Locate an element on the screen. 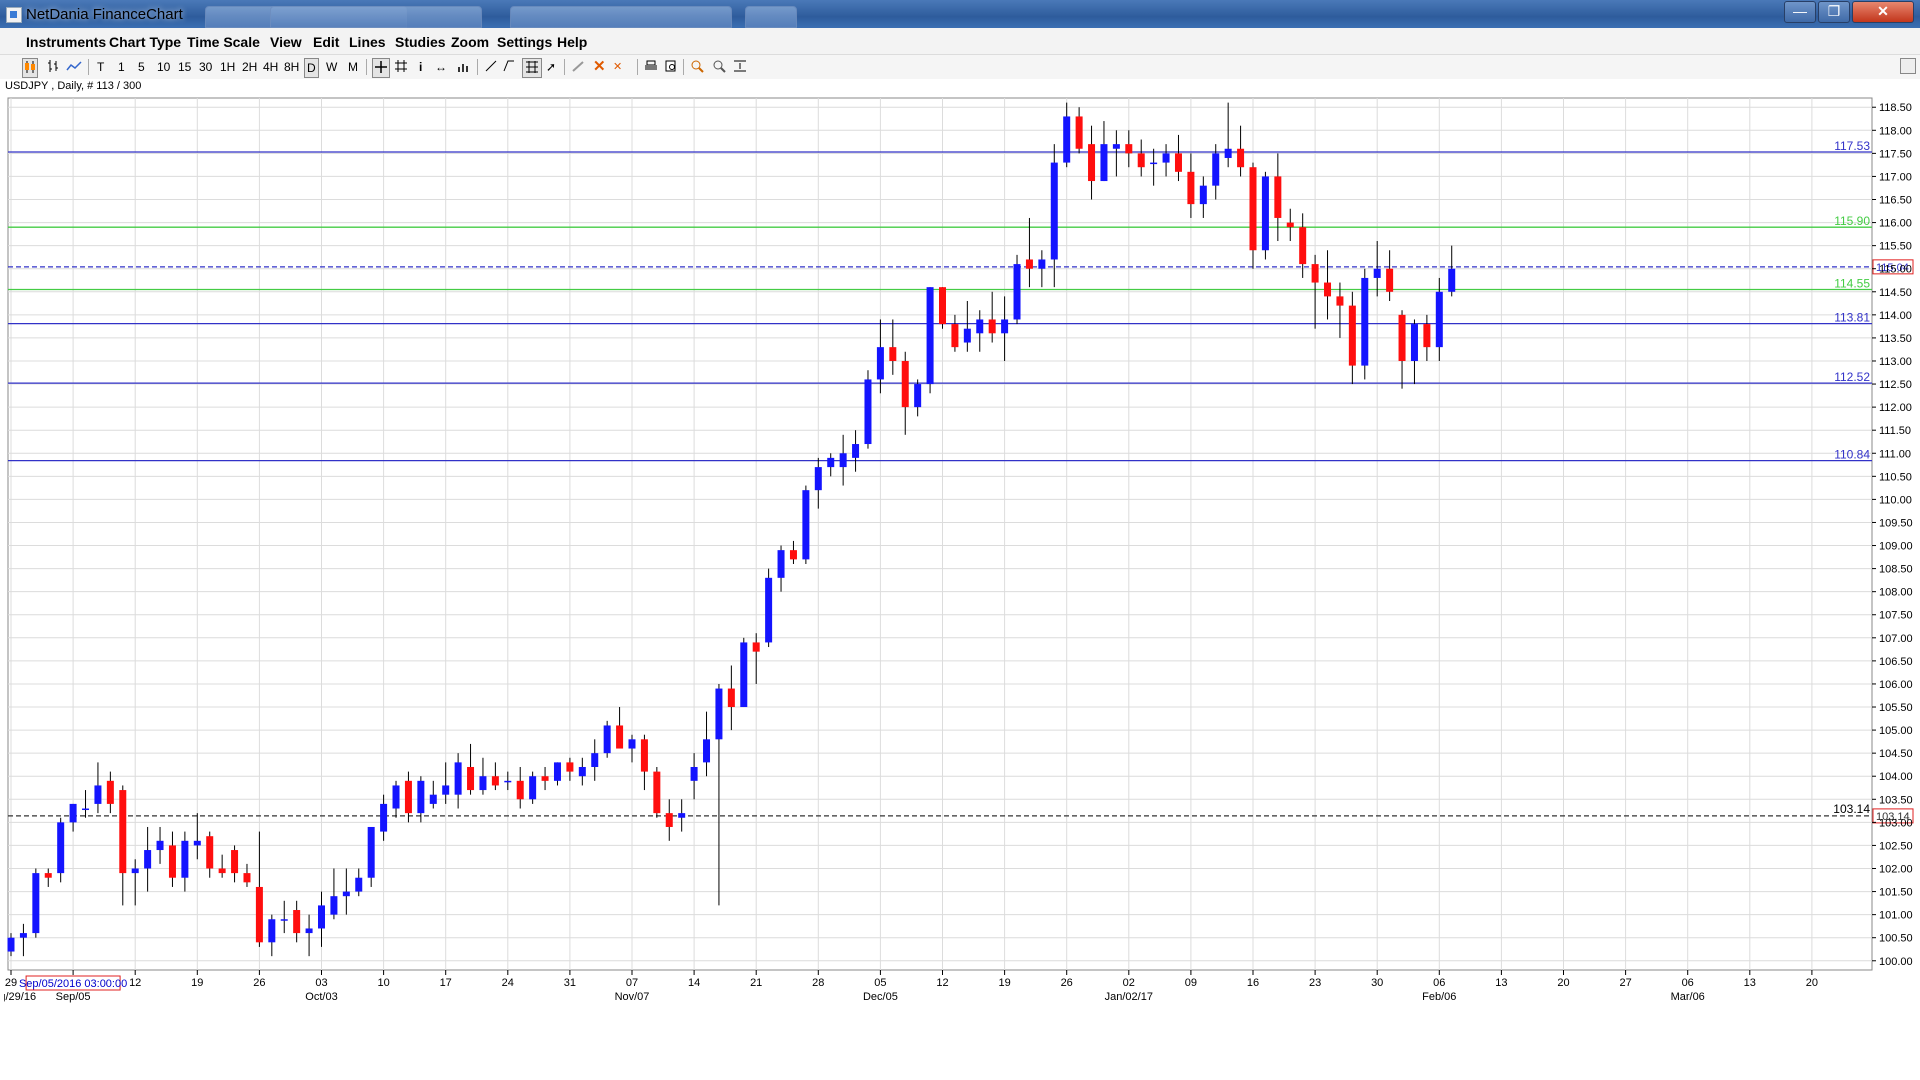 Image resolution: width=1920 pixels, height=1080 pixels. fibonacci-icon is located at coordinates (532, 68).